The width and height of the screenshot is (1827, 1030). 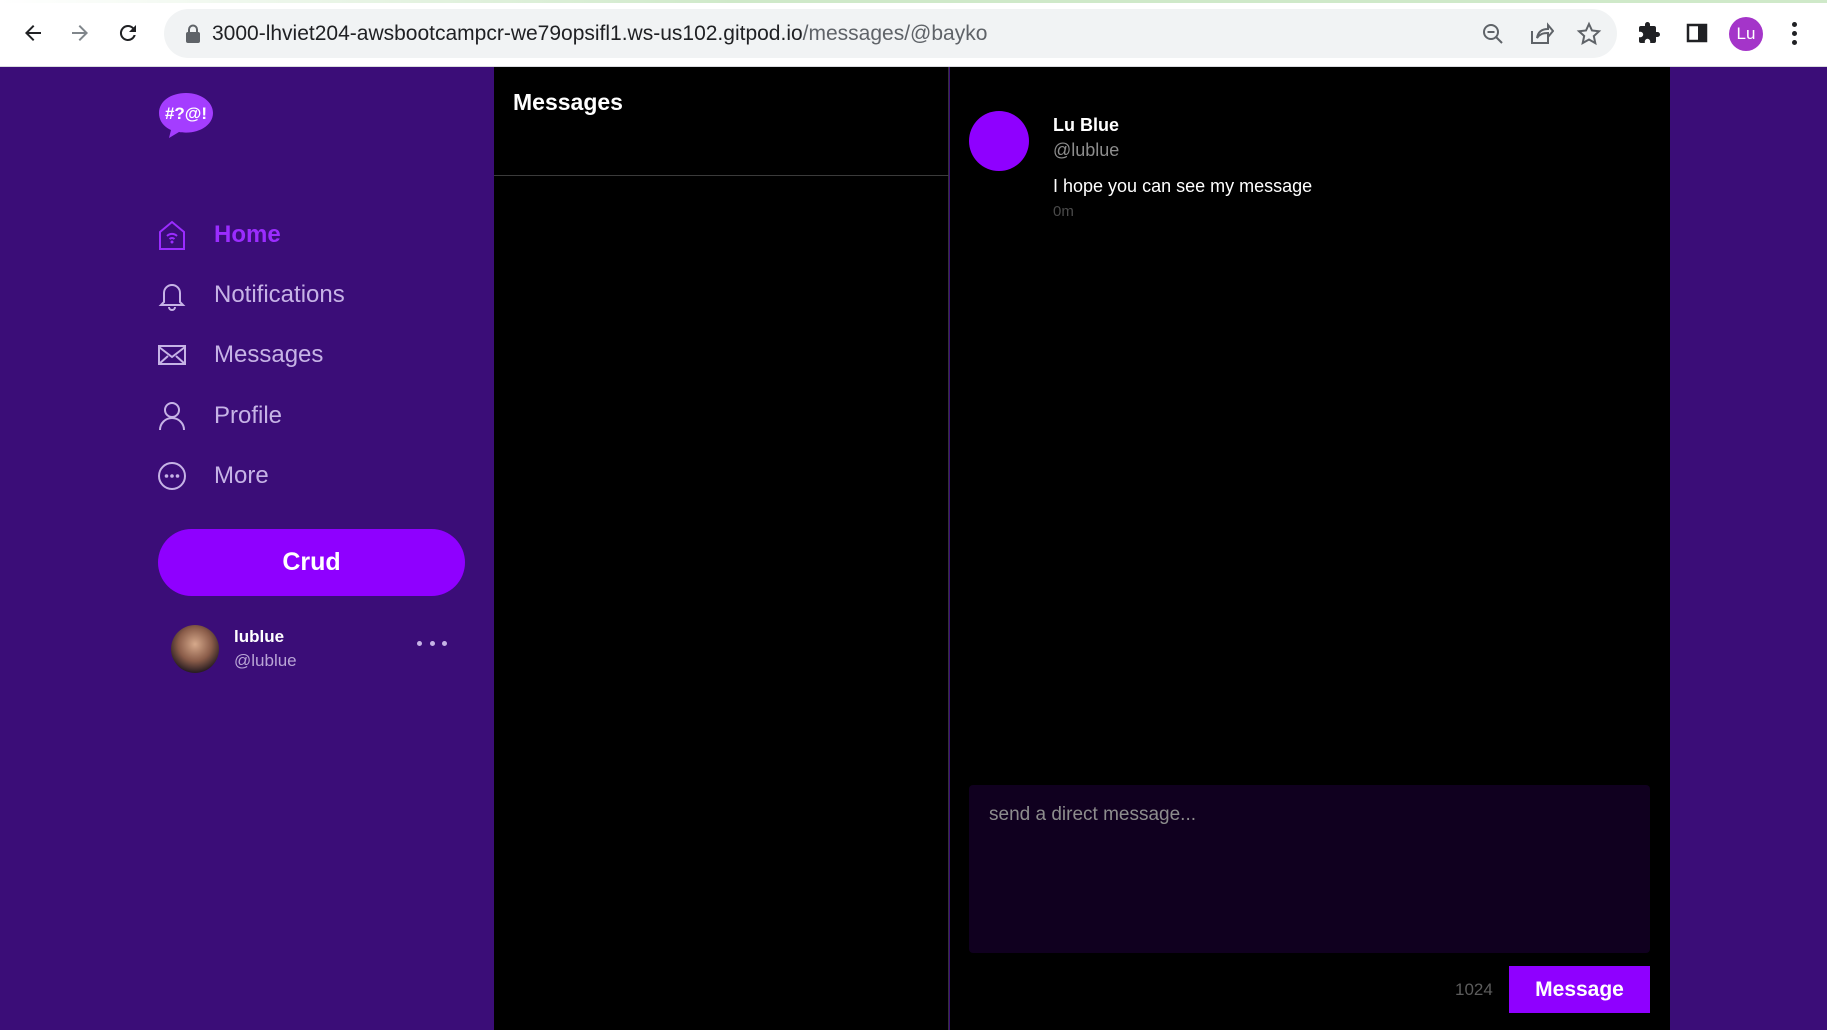 I want to click on lock-icon, so click(x=193, y=34).